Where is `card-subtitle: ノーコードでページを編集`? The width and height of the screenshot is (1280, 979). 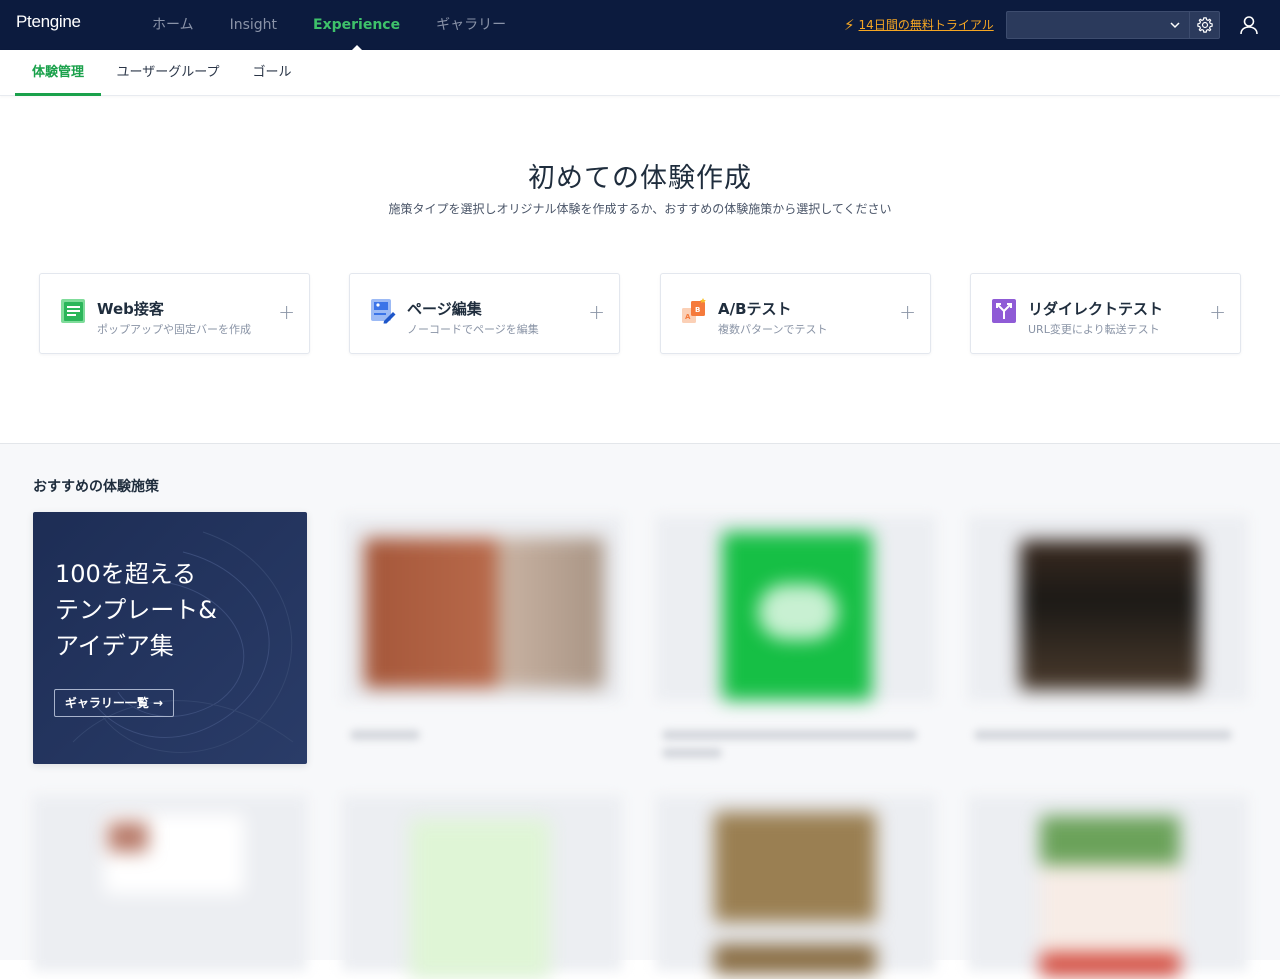 card-subtitle: ノーコードでページを編集 is located at coordinates (473, 329).